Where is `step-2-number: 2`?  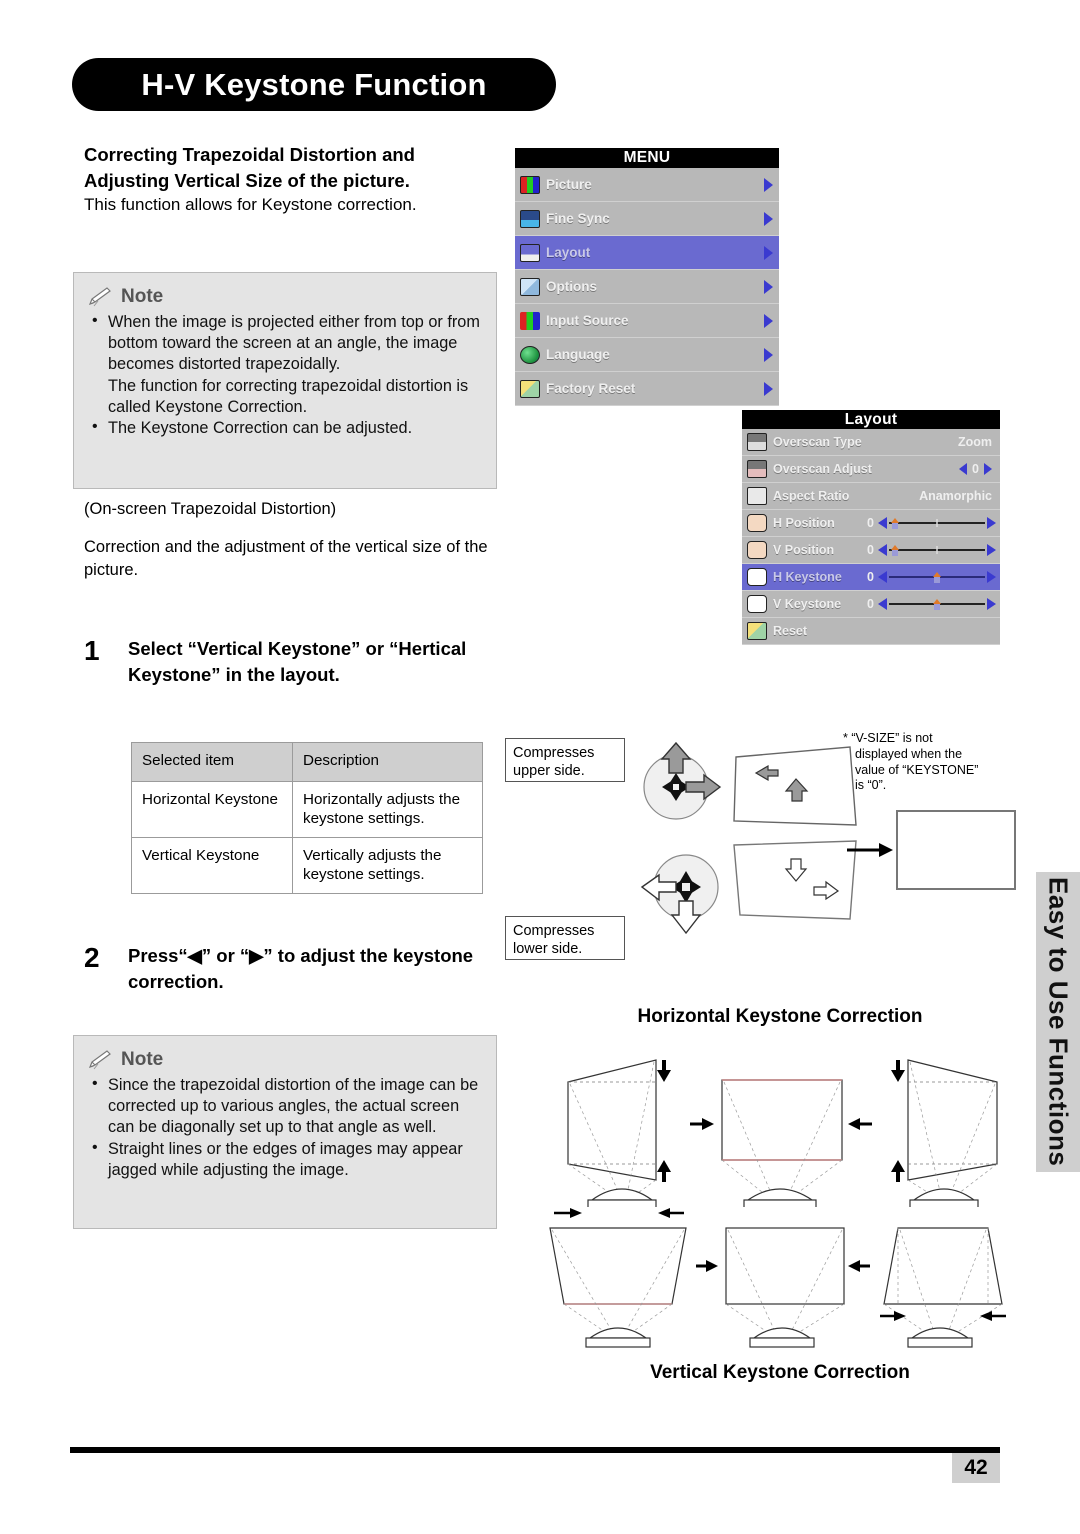
step-2-number: 2 is located at coordinates (92, 957).